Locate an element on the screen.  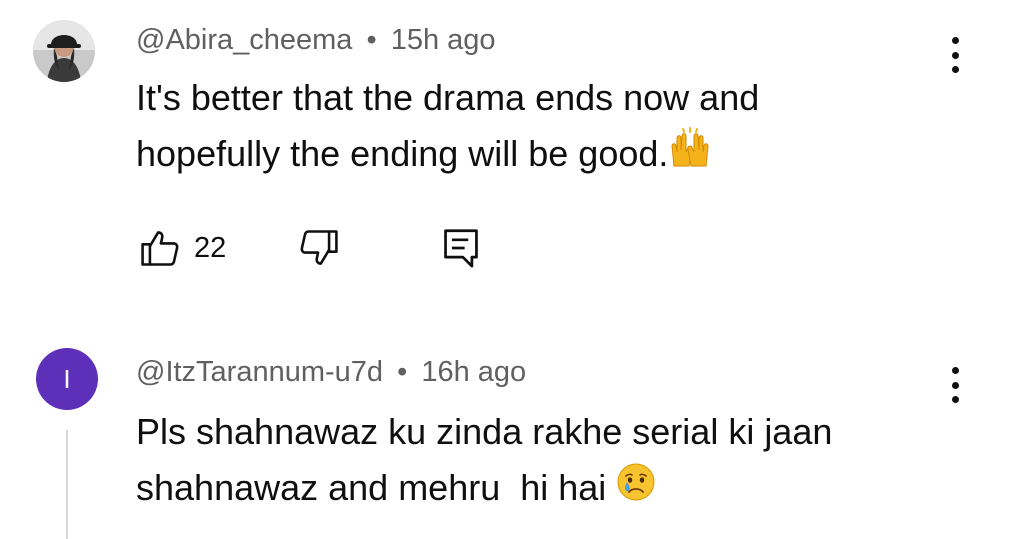
avatar: I is located at coordinates (67, 379).